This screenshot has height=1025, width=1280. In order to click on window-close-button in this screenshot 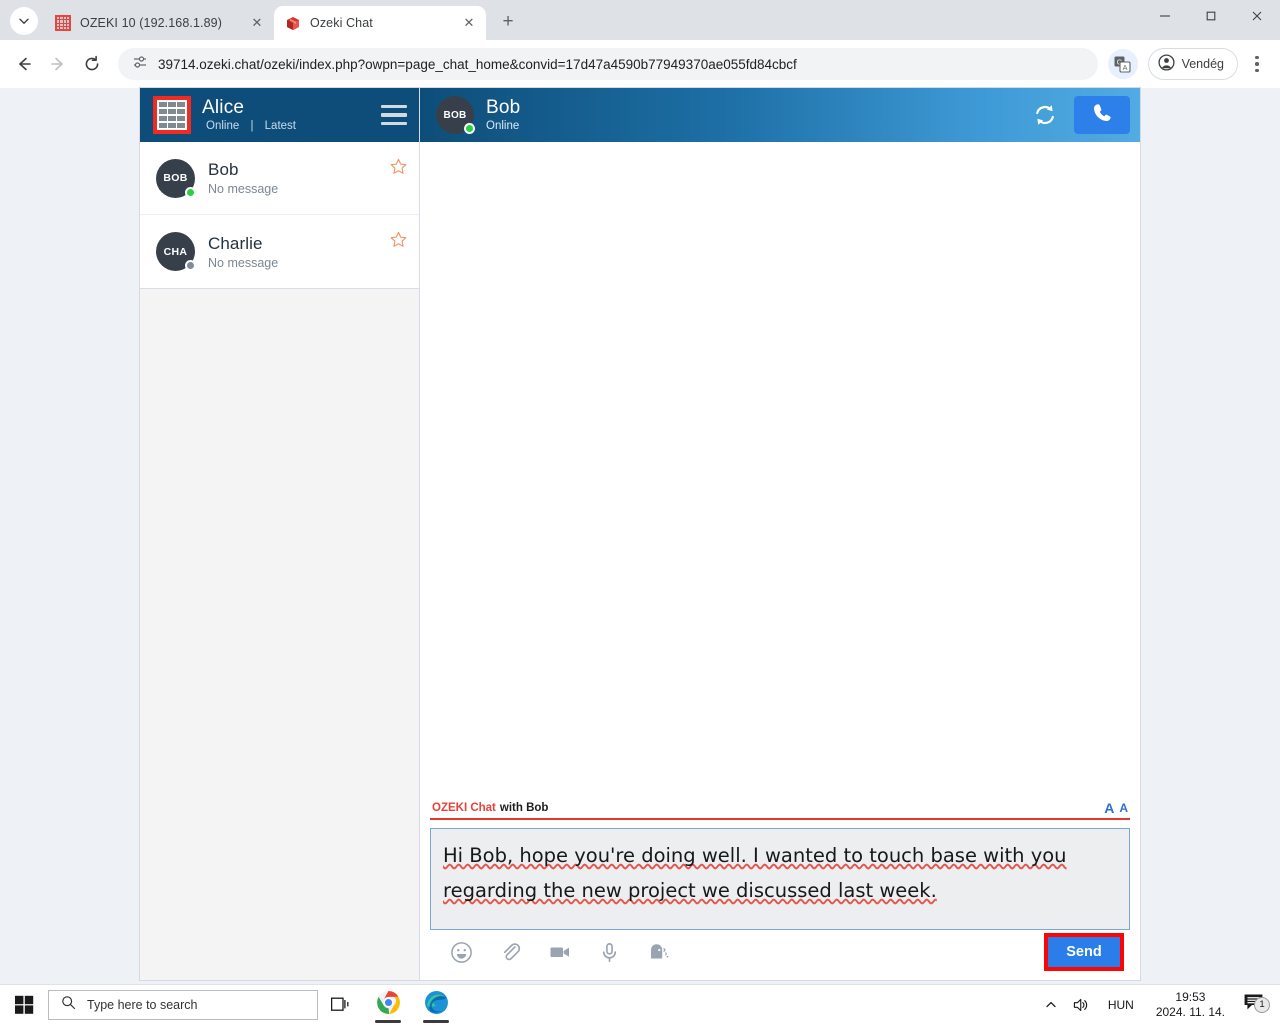, I will do `click(1257, 16)`.